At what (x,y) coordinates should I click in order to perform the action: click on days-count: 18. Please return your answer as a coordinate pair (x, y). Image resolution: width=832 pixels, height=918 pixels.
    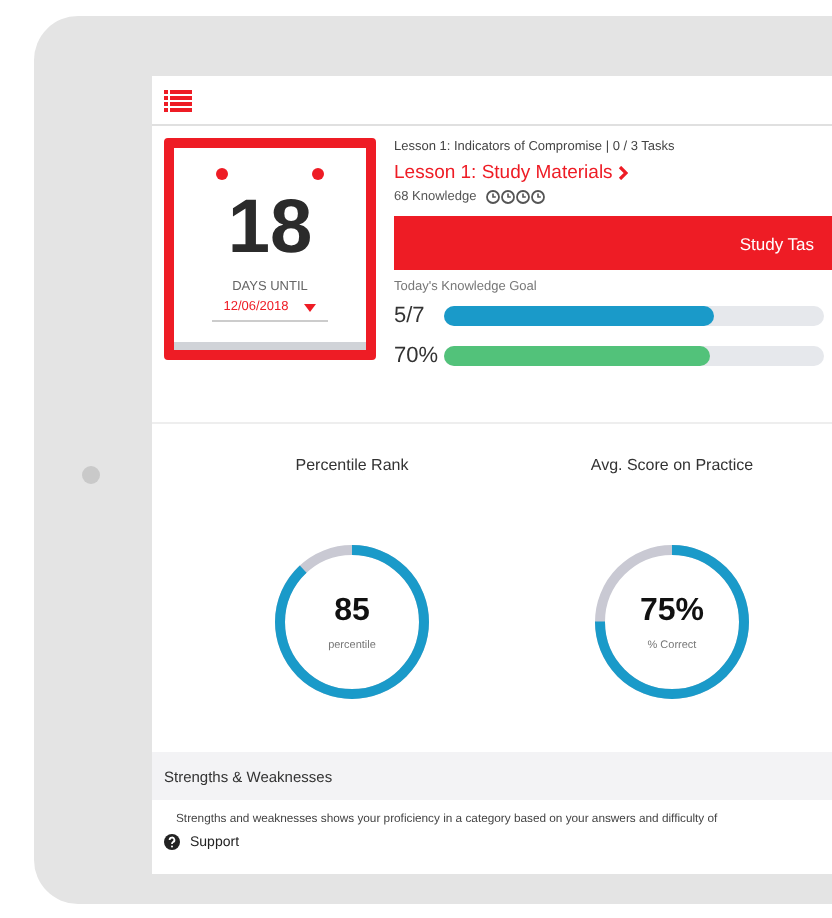
    Looking at the image, I should click on (270, 228).